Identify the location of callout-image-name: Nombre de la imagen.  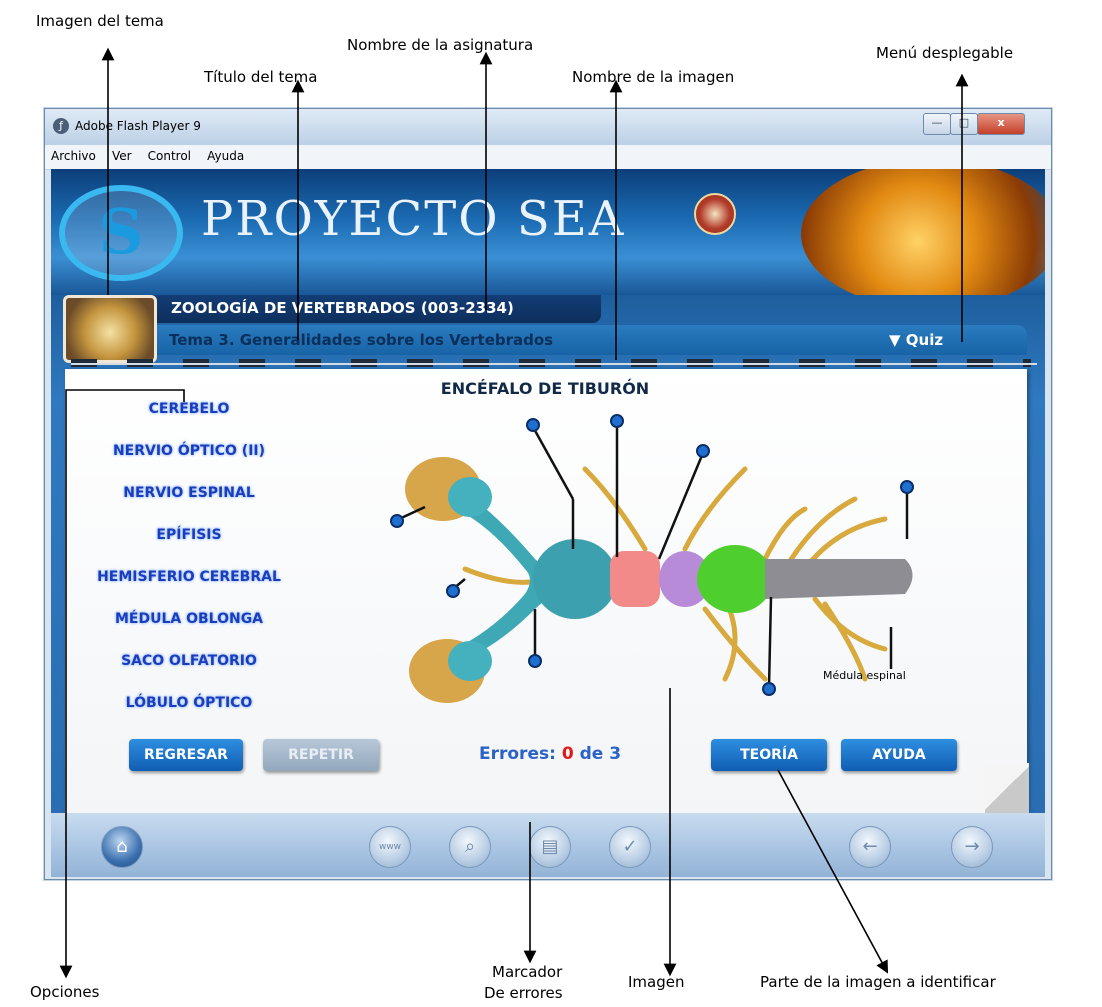
(653, 77).